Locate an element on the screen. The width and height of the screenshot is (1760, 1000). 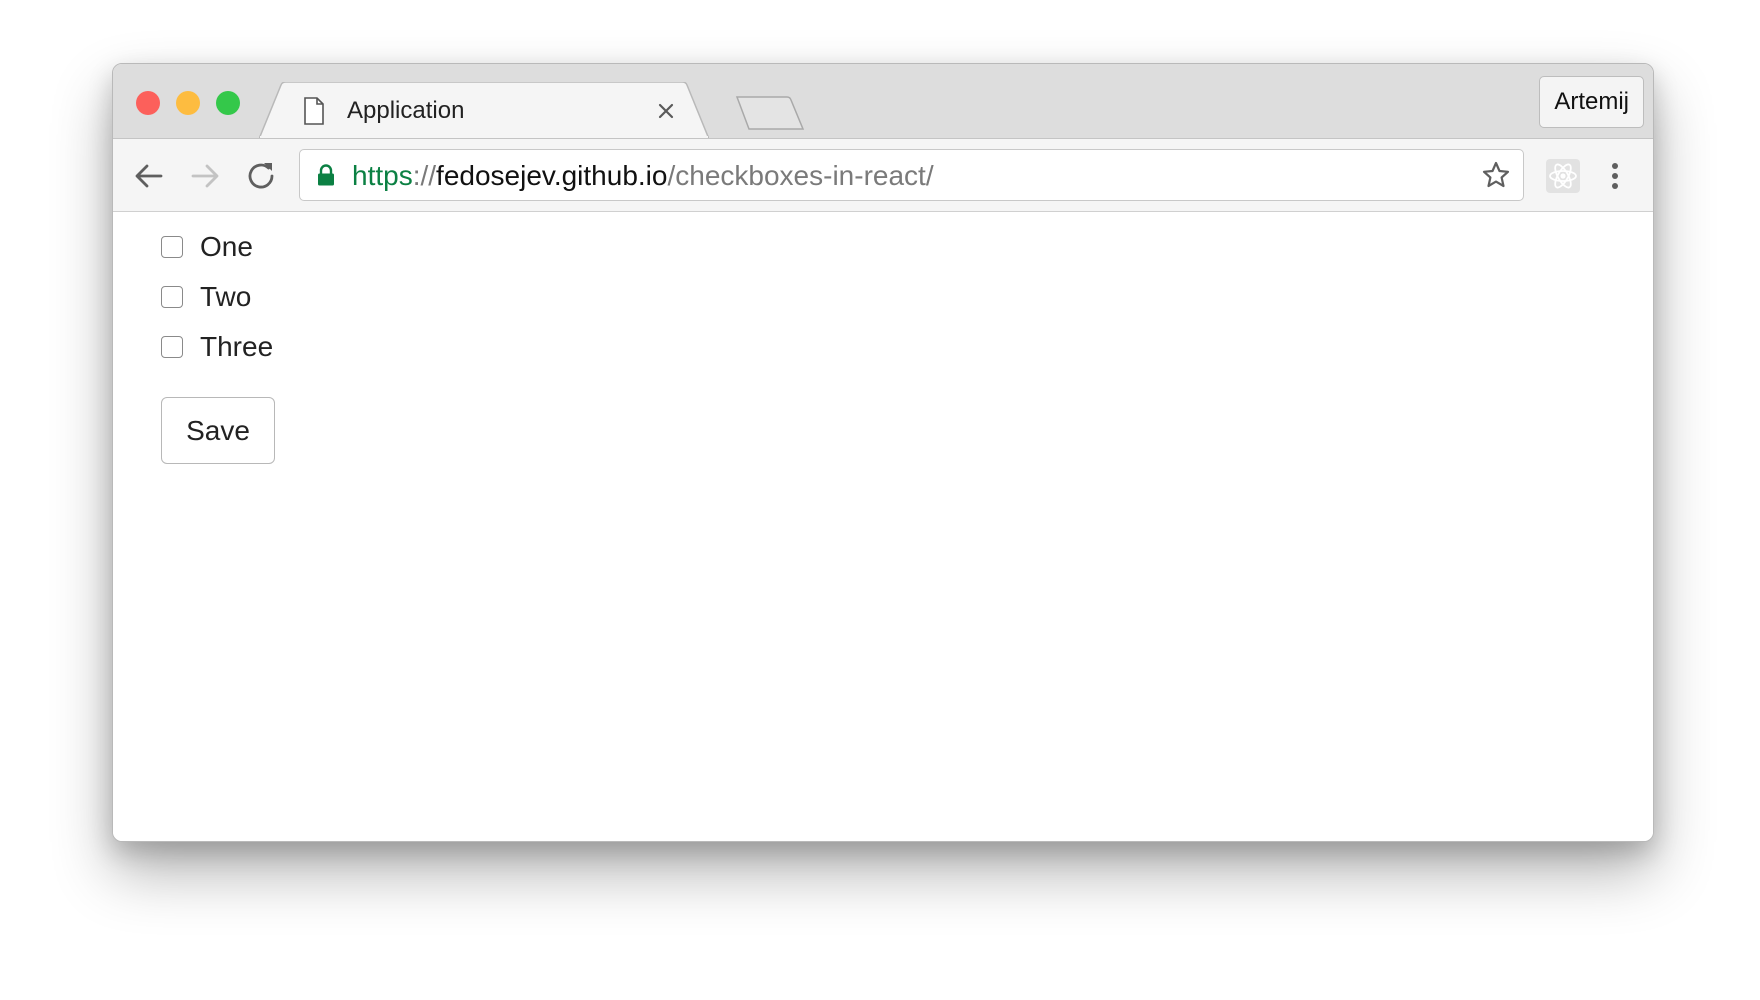
tab-title: Application is located at coordinates (406, 110).